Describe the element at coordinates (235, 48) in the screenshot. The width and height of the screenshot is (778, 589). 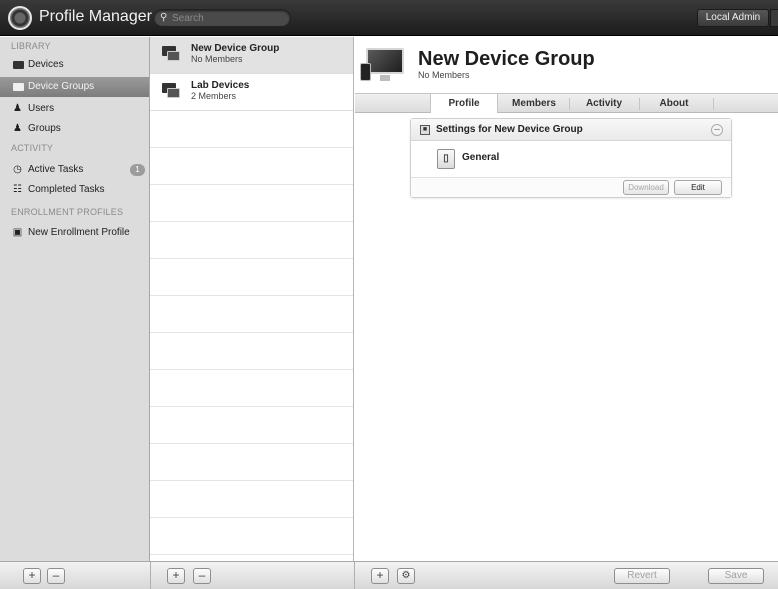
I see `list-item-title: New Device Group` at that location.